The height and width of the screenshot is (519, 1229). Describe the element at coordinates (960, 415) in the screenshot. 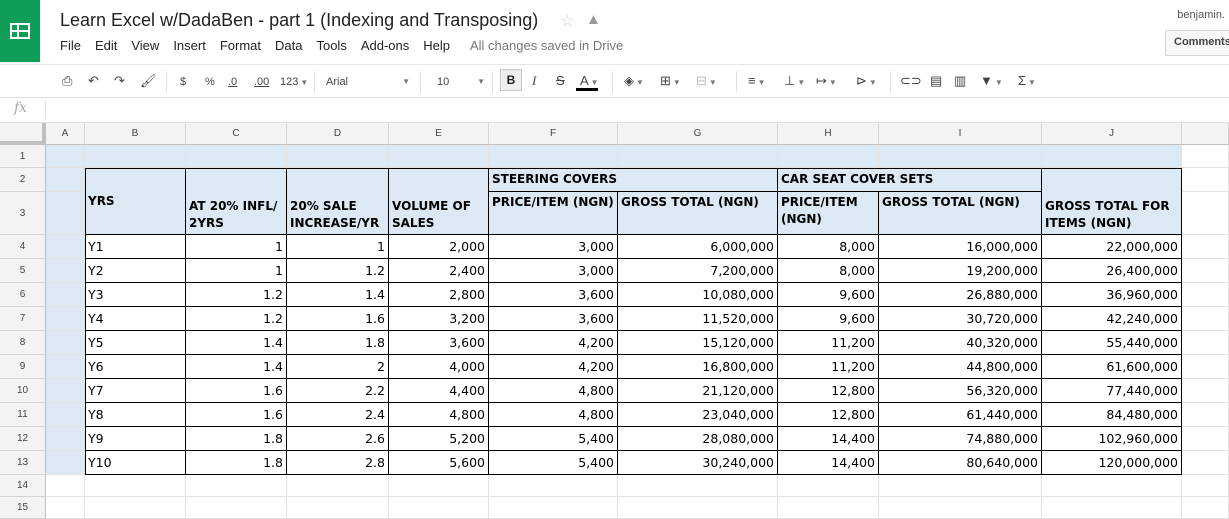

I see `data-cell: 61,440,000` at that location.